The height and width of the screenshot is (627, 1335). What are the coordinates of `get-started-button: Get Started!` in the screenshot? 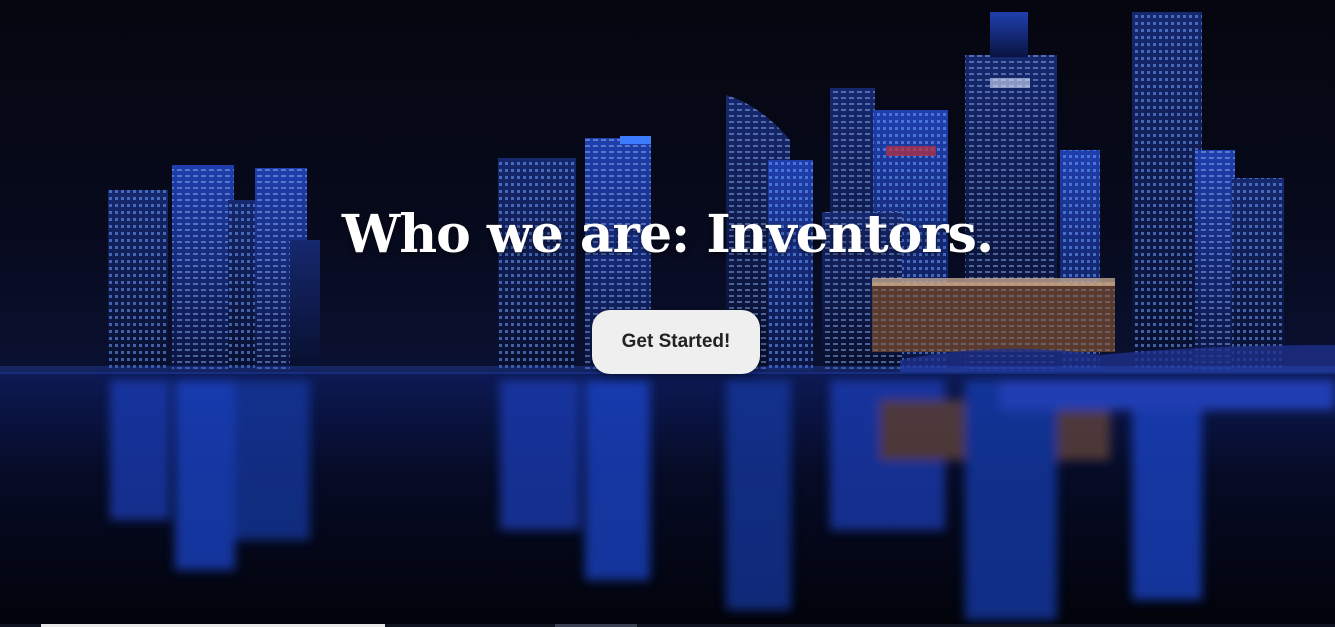 It's located at (676, 342).